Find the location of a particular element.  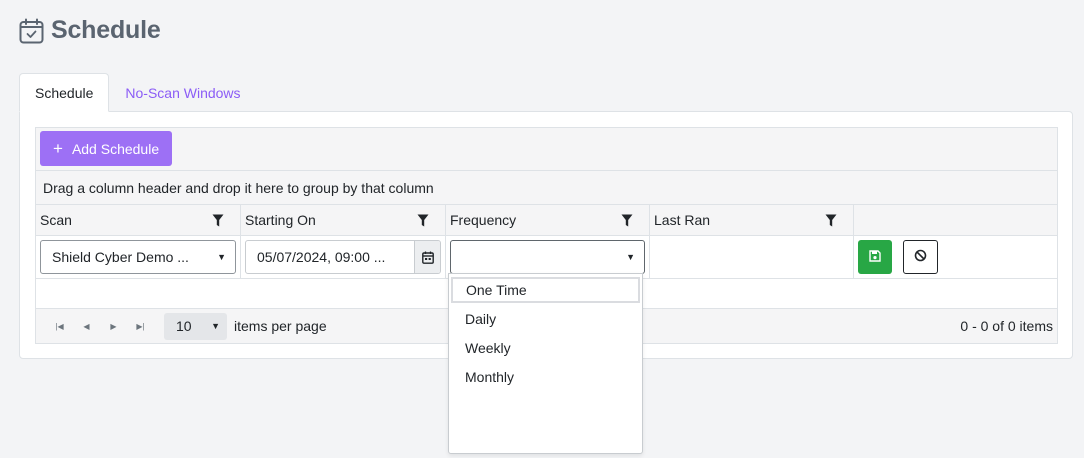

pager-info: 0 - 0 of 0 items is located at coordinates (1006, 326).